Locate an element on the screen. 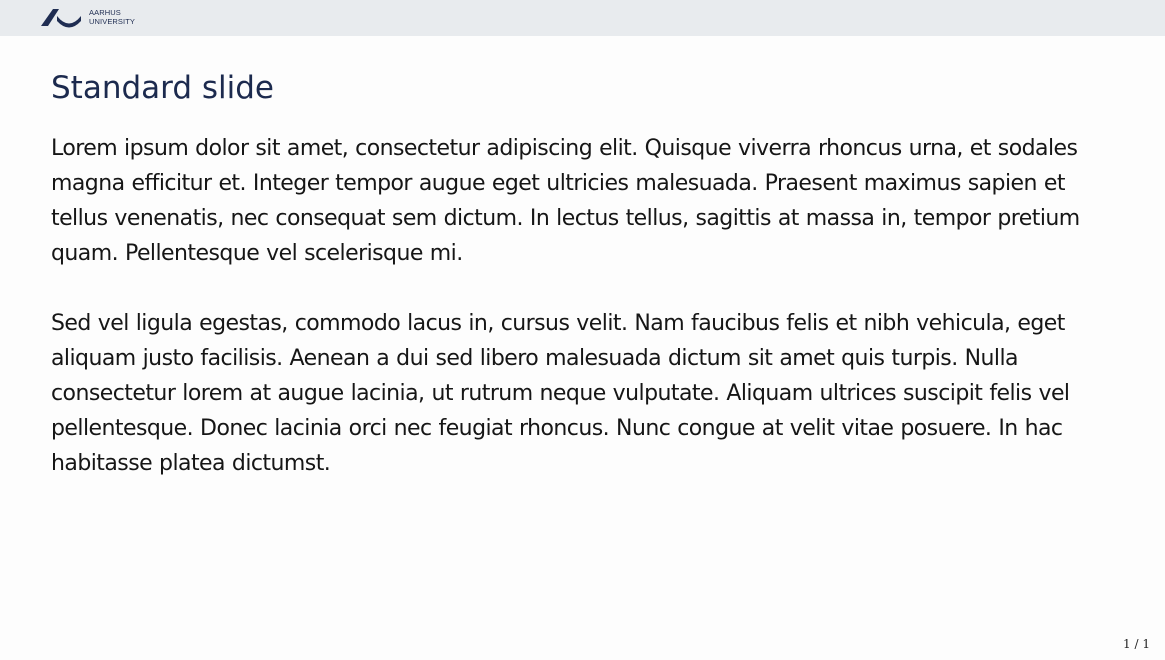  header-bar: AARHUS UNIVERSITY is located at coordinates (582, 18).